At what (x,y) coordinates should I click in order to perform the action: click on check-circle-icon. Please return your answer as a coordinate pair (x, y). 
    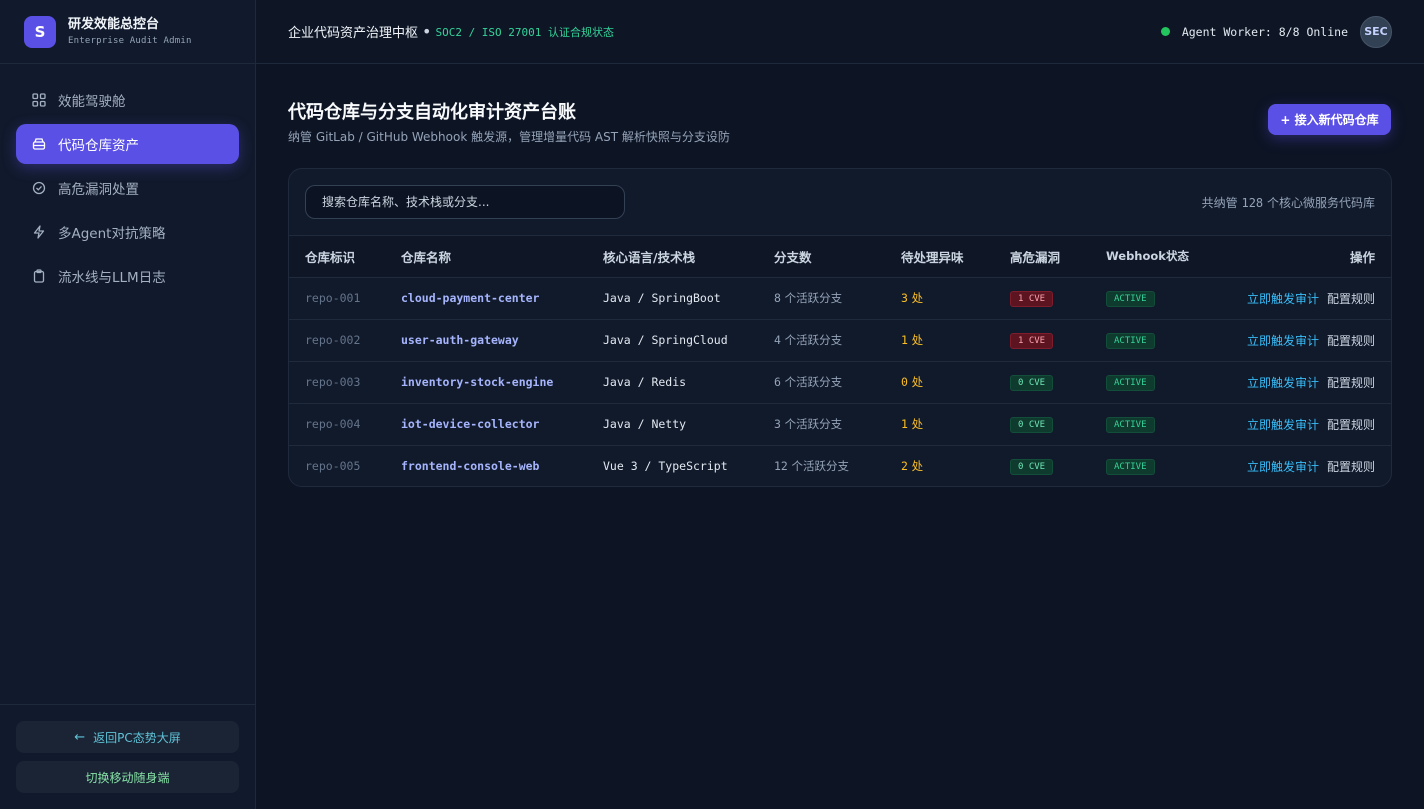
    Looking at the image, I should click on (39, 188).